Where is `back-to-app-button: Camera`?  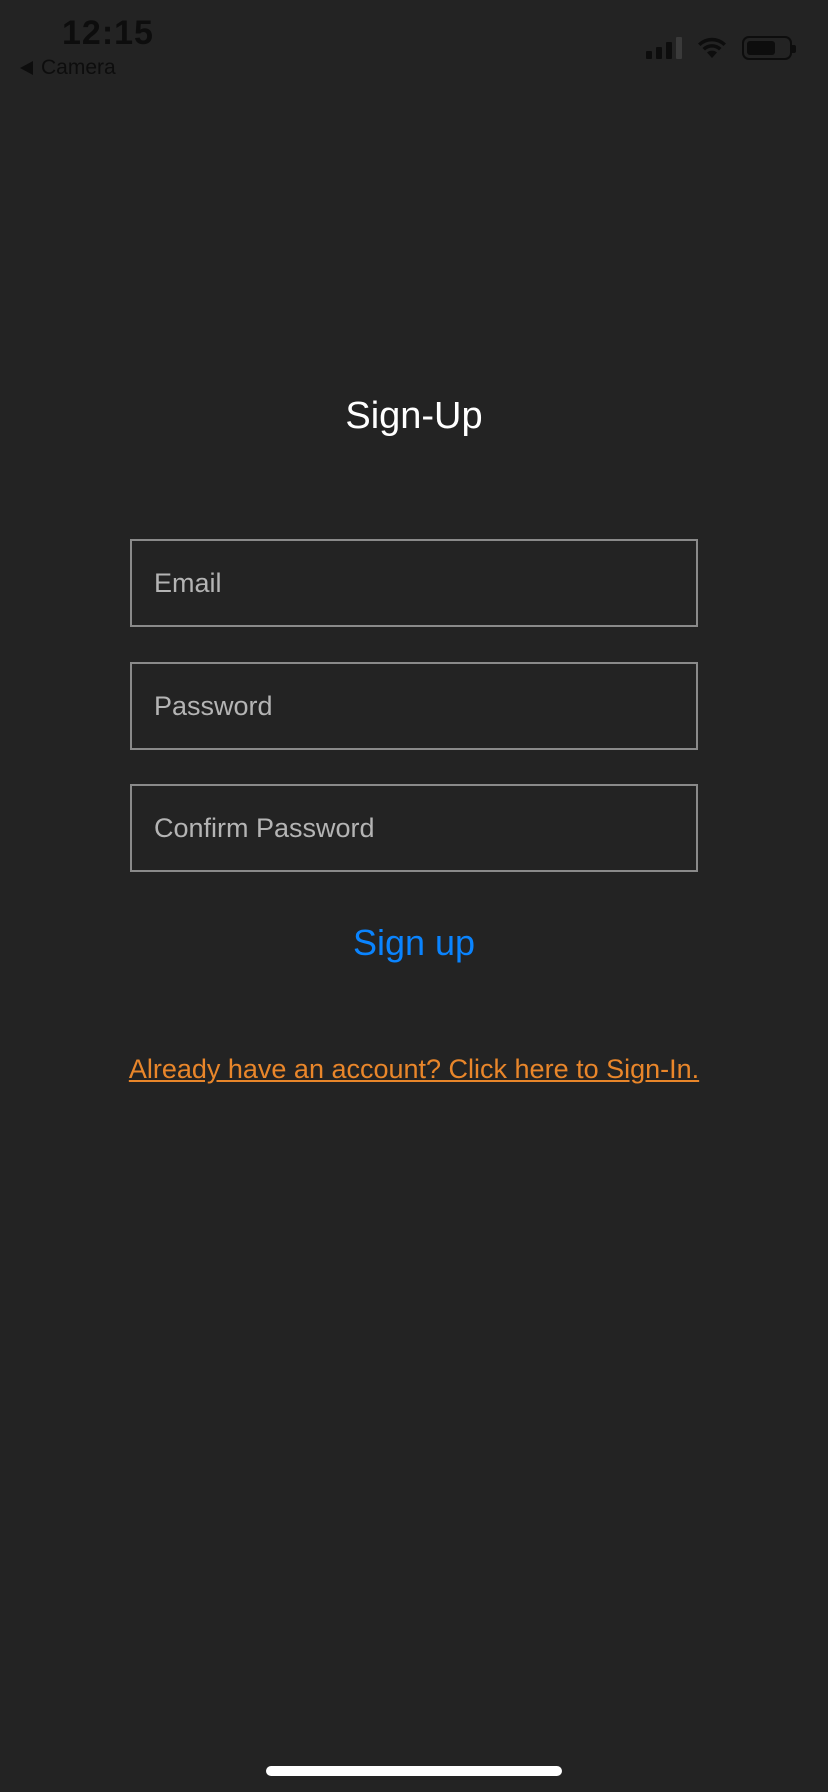
back-to-app-button: Camera is located at coordinates (68, 68).